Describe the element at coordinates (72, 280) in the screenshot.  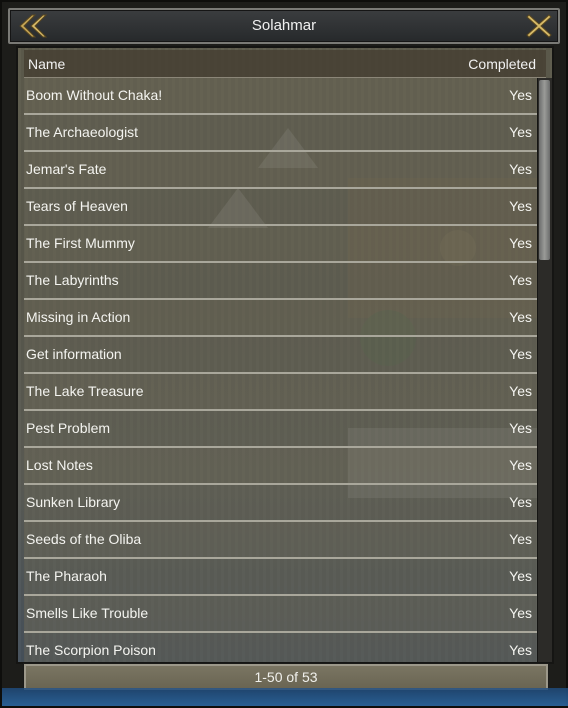
I see `quest-name: The Labyrinths` at that location.